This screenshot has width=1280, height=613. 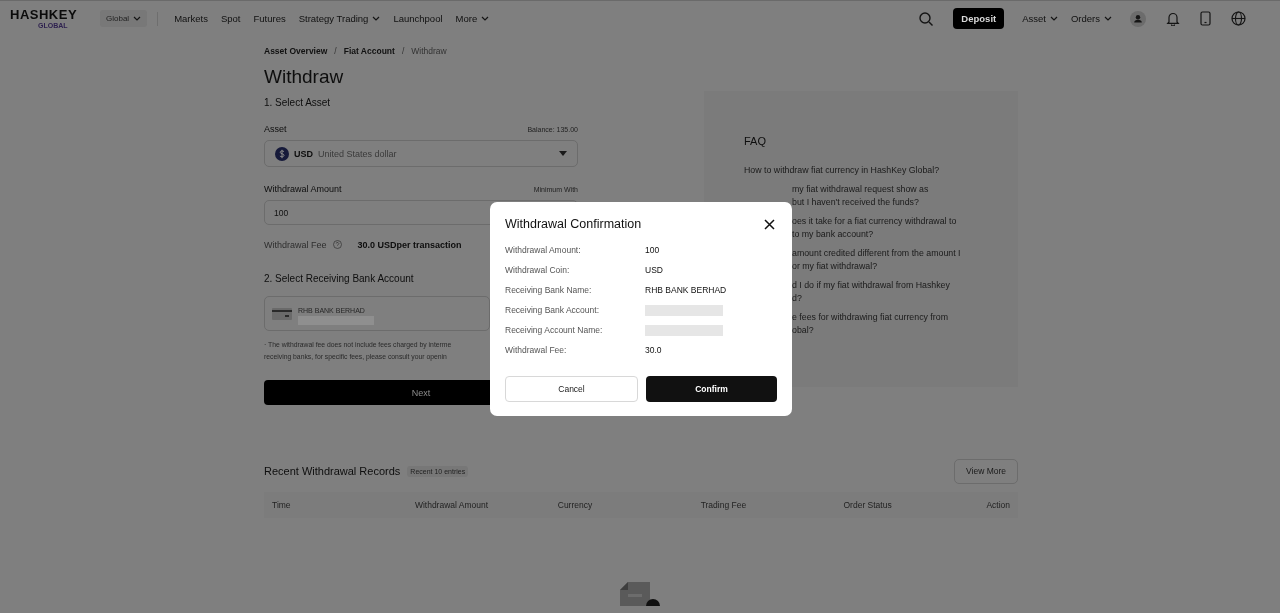 What do you see at coordinates (1238, 18) in the screenshot?
I see `globe-icon` at bounding box center [1238, 18].